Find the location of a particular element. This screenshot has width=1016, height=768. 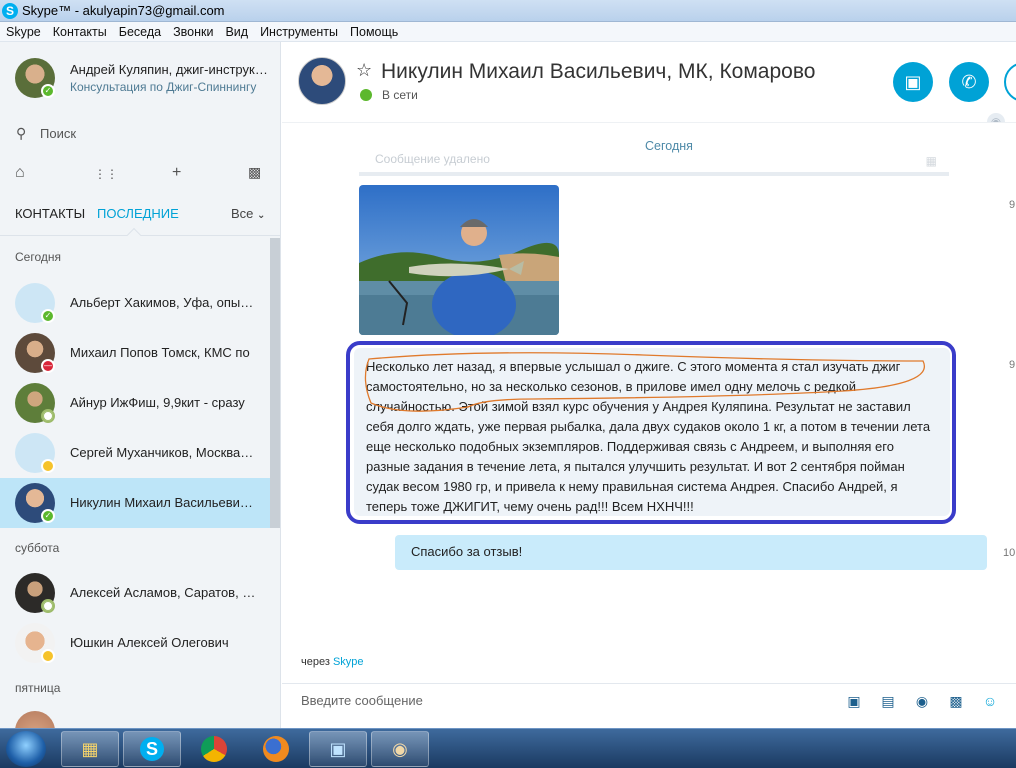

firefox-icon is located at coordinates (276, 749).